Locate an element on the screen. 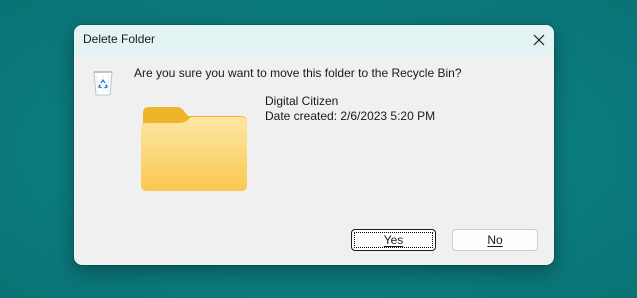 The image size is (637, 298). no-button: No is located at coordinates (495, 240).